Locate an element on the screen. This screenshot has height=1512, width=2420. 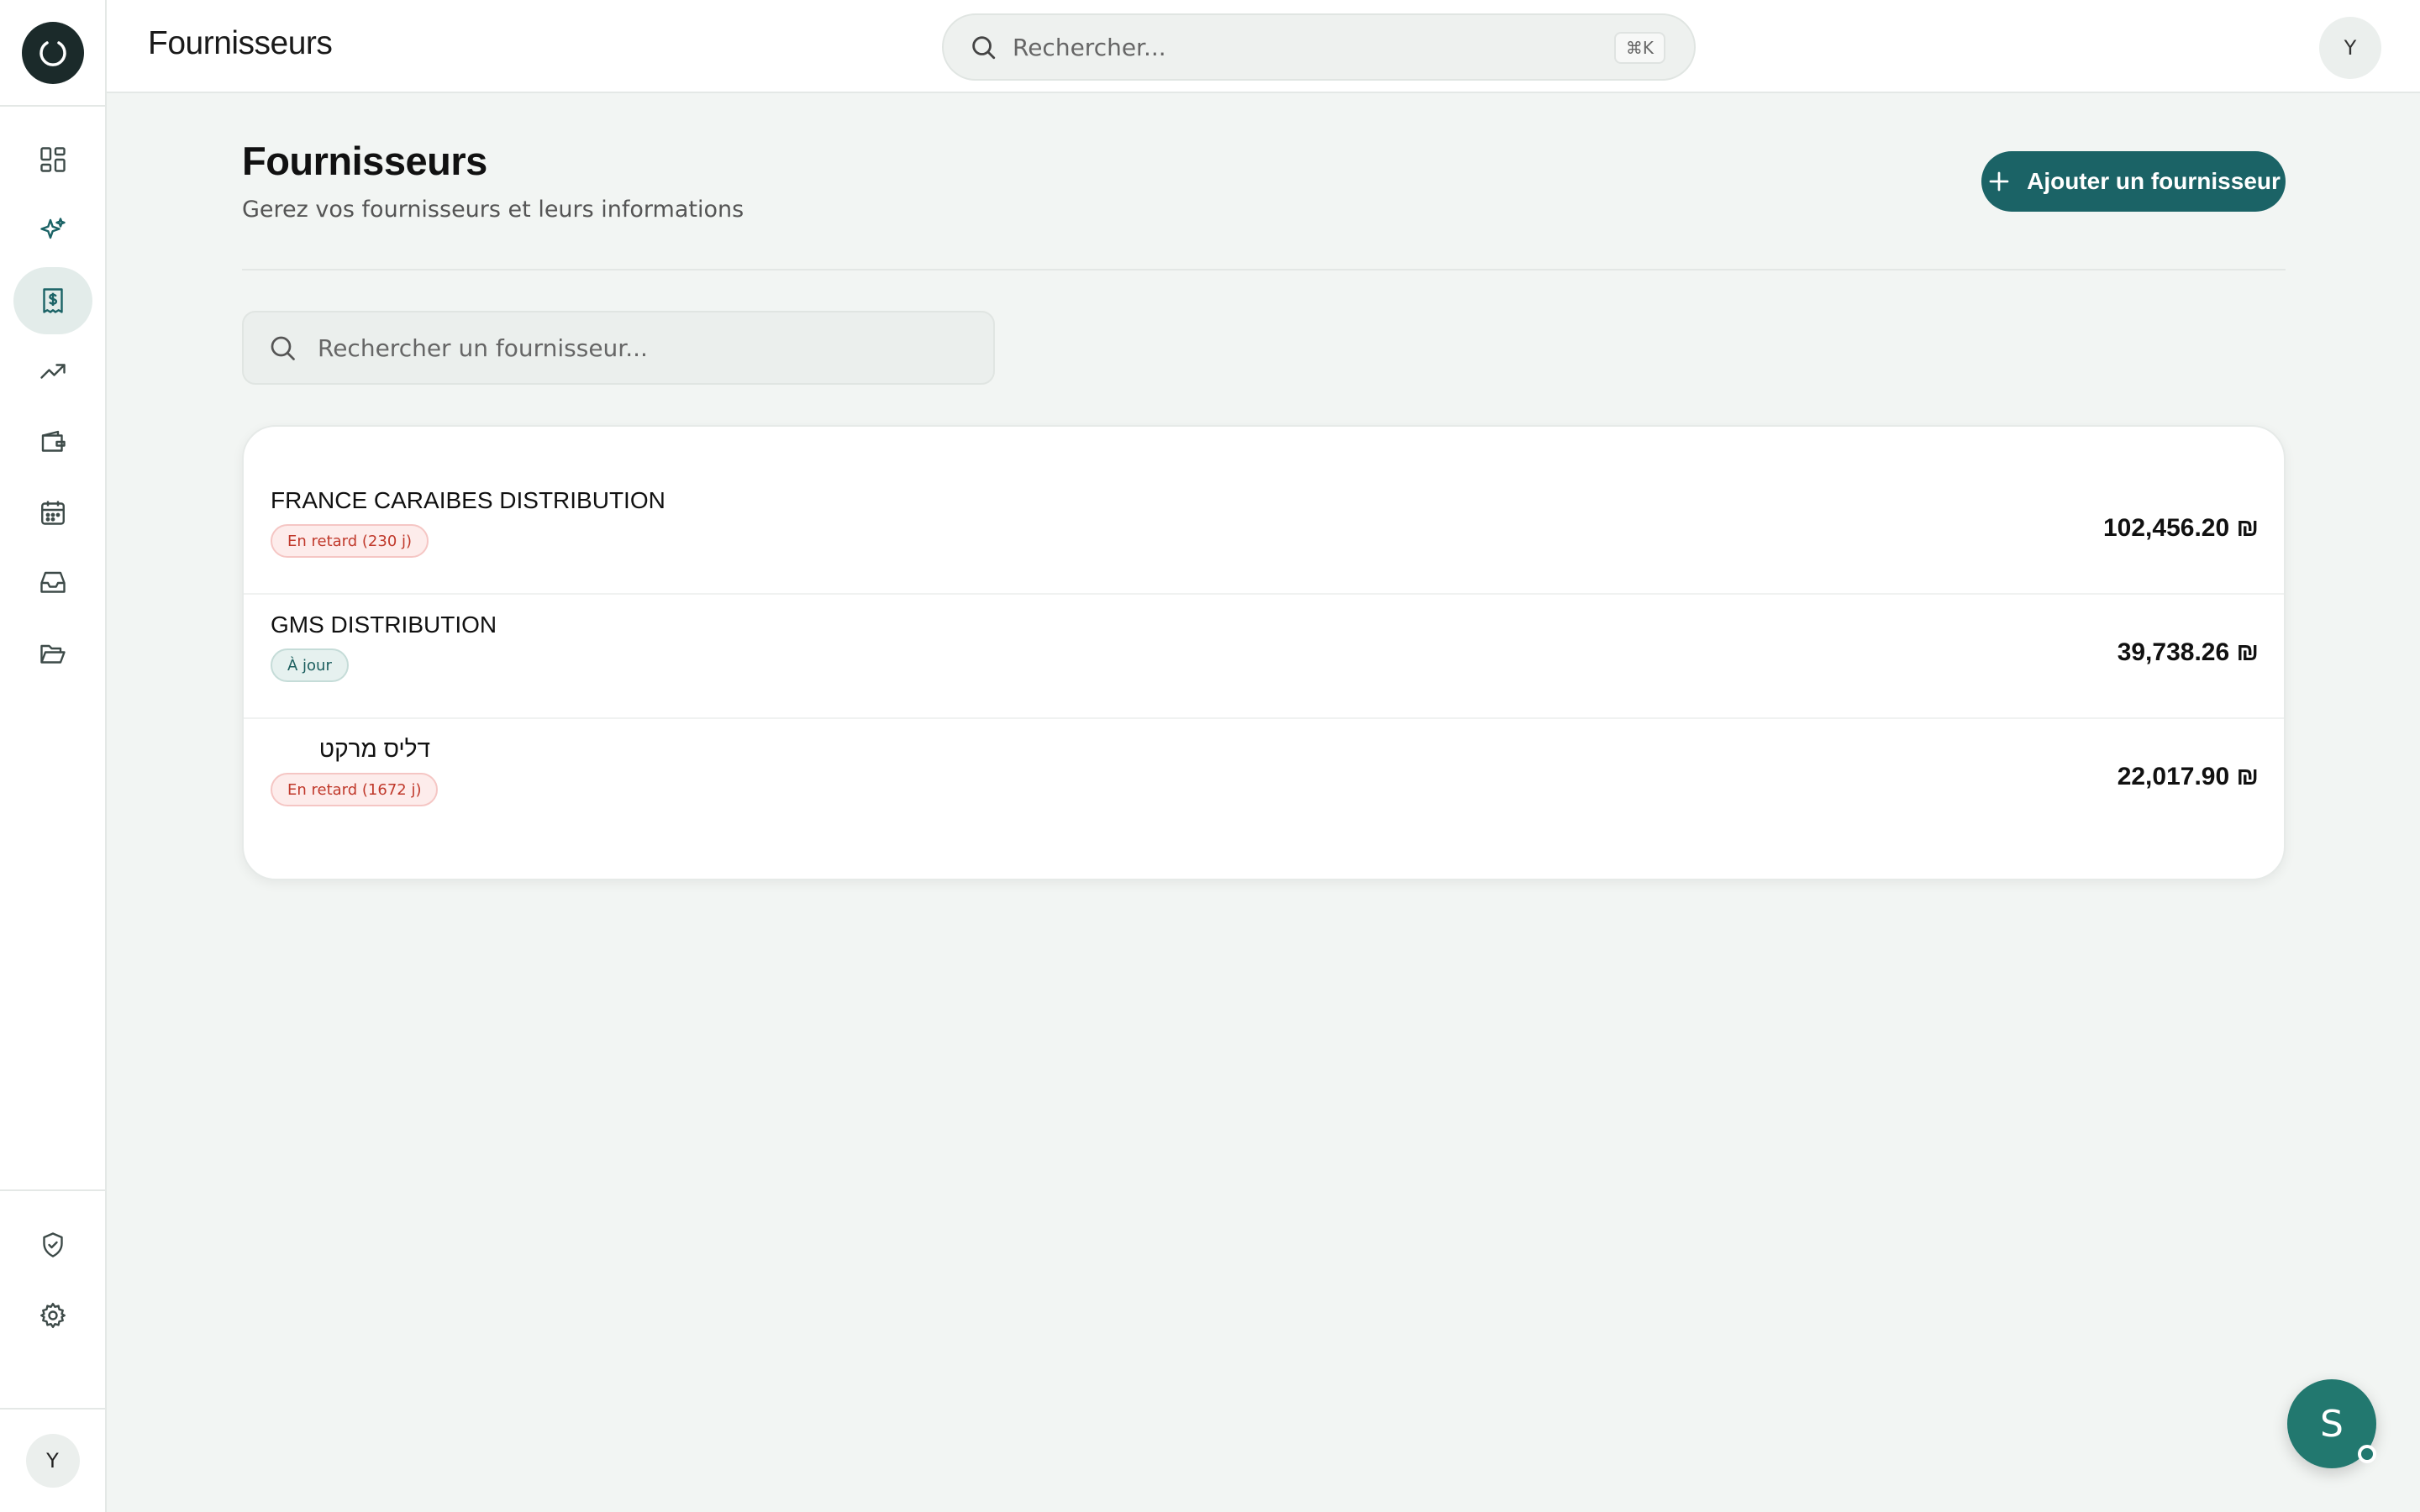
inbox-icon is located at coordinates (53, 582).